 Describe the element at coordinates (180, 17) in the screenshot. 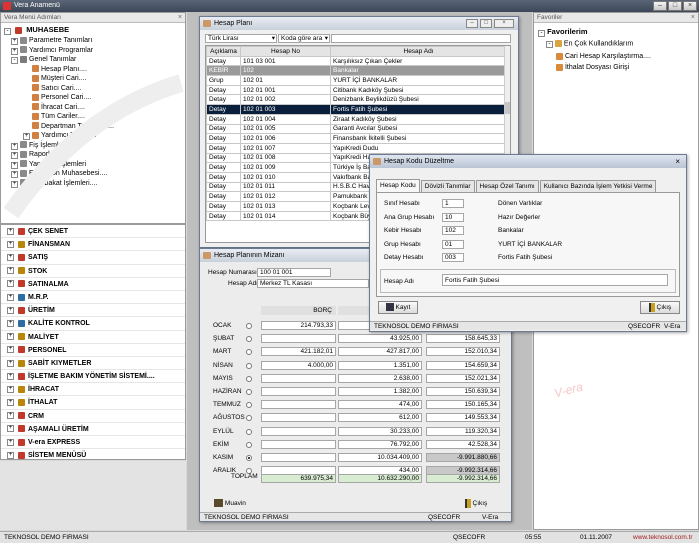

I see `panel-close-icon: ×` at that location.